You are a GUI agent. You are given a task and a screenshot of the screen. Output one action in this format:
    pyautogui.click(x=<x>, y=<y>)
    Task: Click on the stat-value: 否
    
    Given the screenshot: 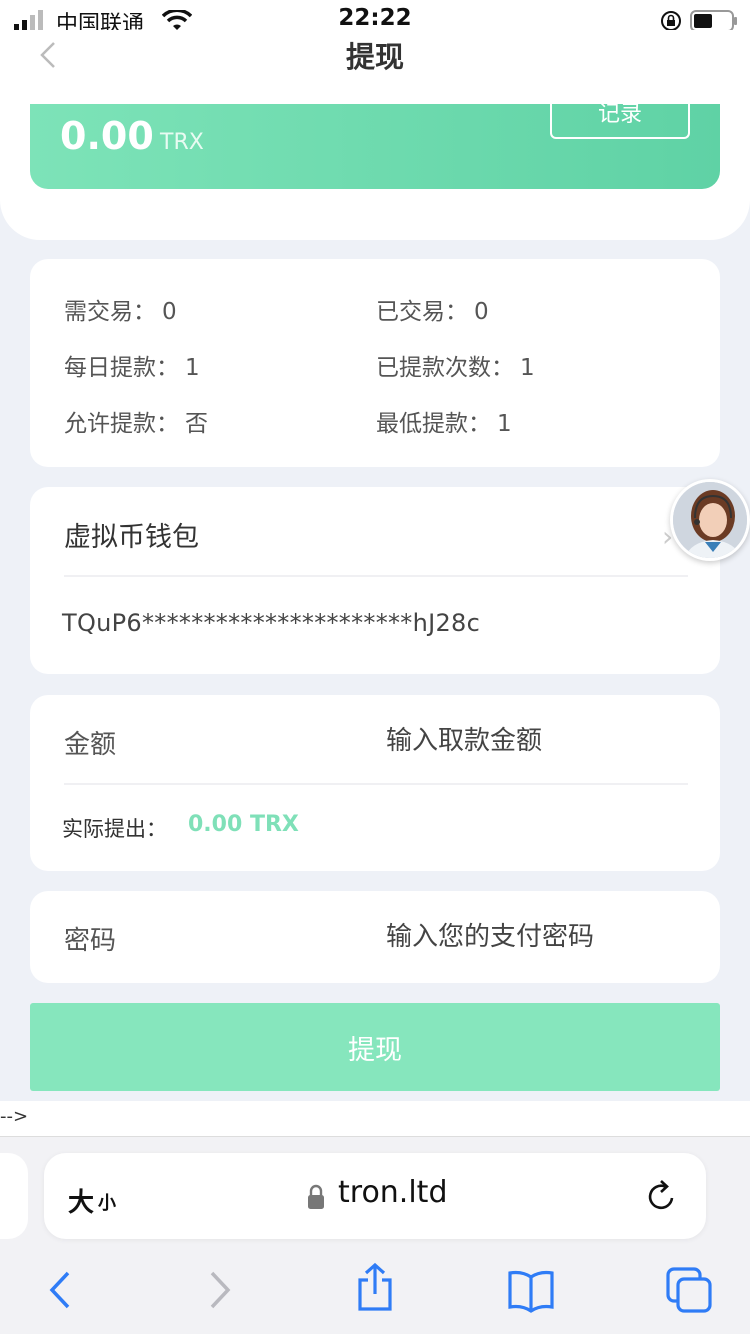 What is the action you would take?
    pyautogui.click(x=196, y=424)
    